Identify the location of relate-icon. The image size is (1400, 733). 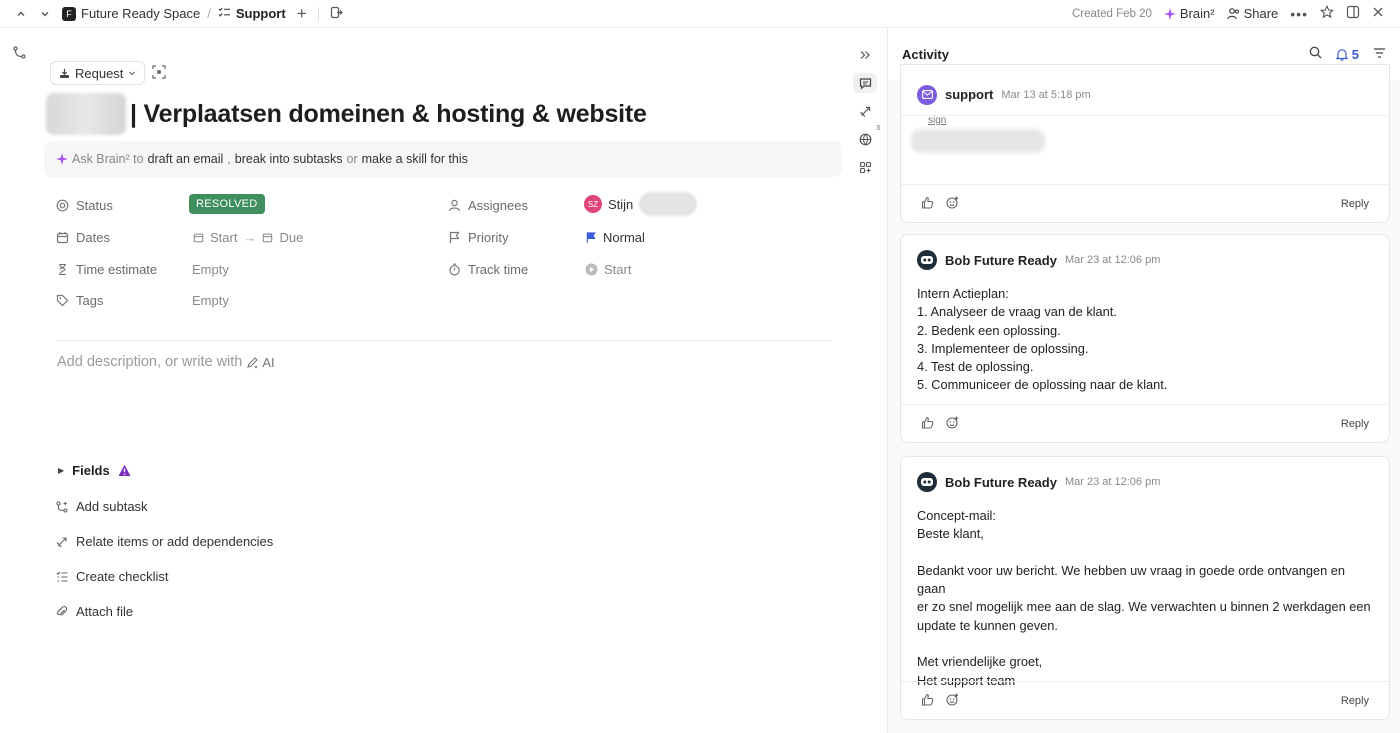
(62, 542).